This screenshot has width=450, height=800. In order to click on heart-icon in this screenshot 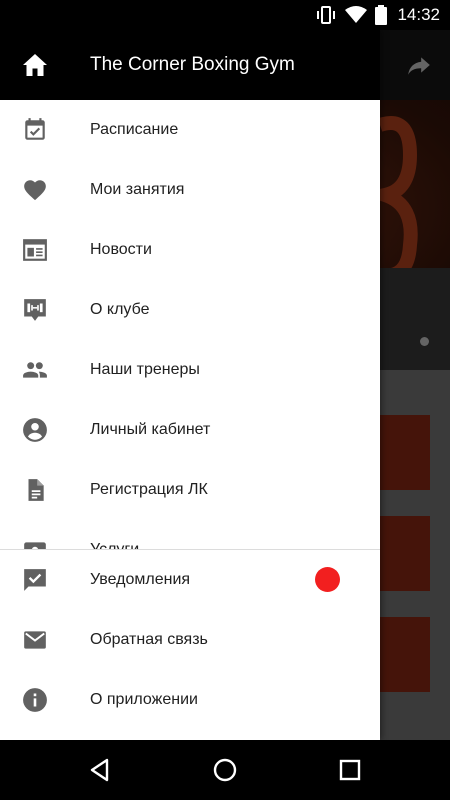, I will do `click(35, 190)`.